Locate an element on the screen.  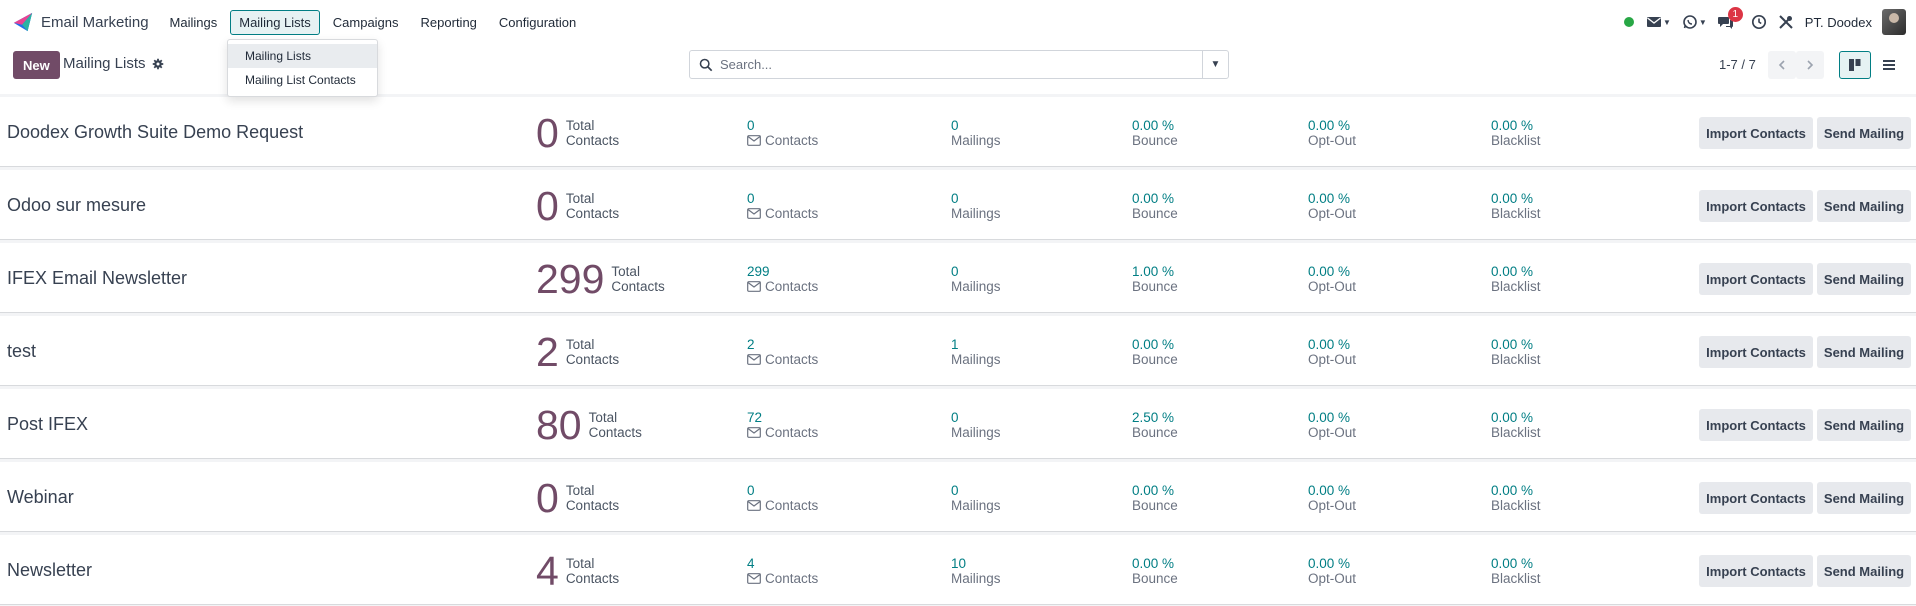
total-contacts-label: Total Contacts is located at coordinates (592, 206).